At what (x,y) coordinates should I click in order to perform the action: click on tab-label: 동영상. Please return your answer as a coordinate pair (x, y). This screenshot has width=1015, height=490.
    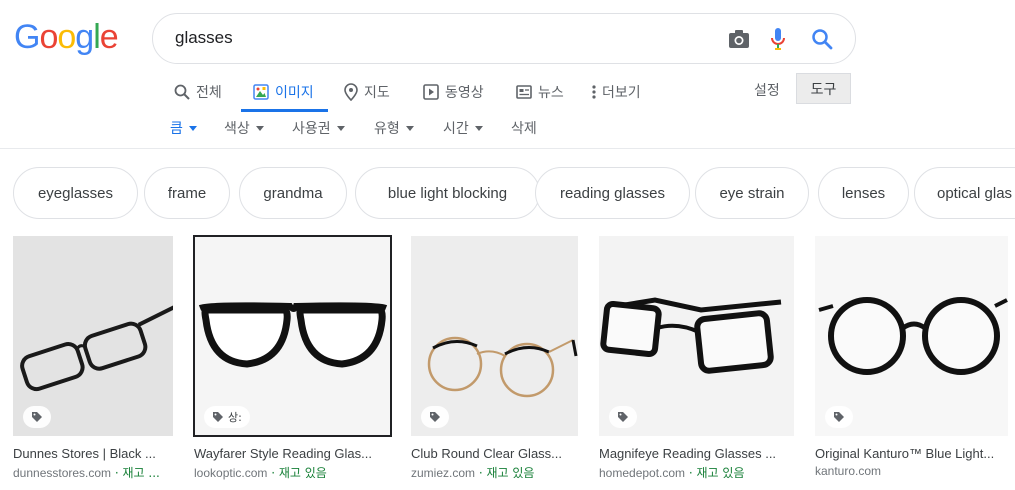
    Looking at the image, I should click on (464, 93).